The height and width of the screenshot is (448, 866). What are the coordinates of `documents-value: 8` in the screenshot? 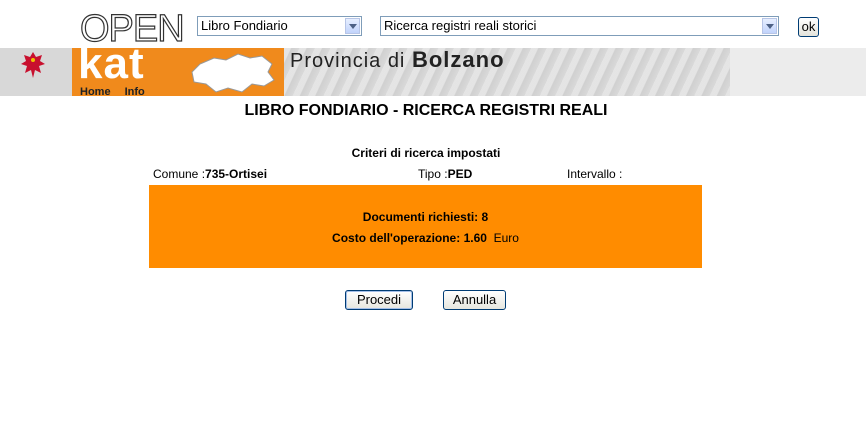 It's located at (485, 217).